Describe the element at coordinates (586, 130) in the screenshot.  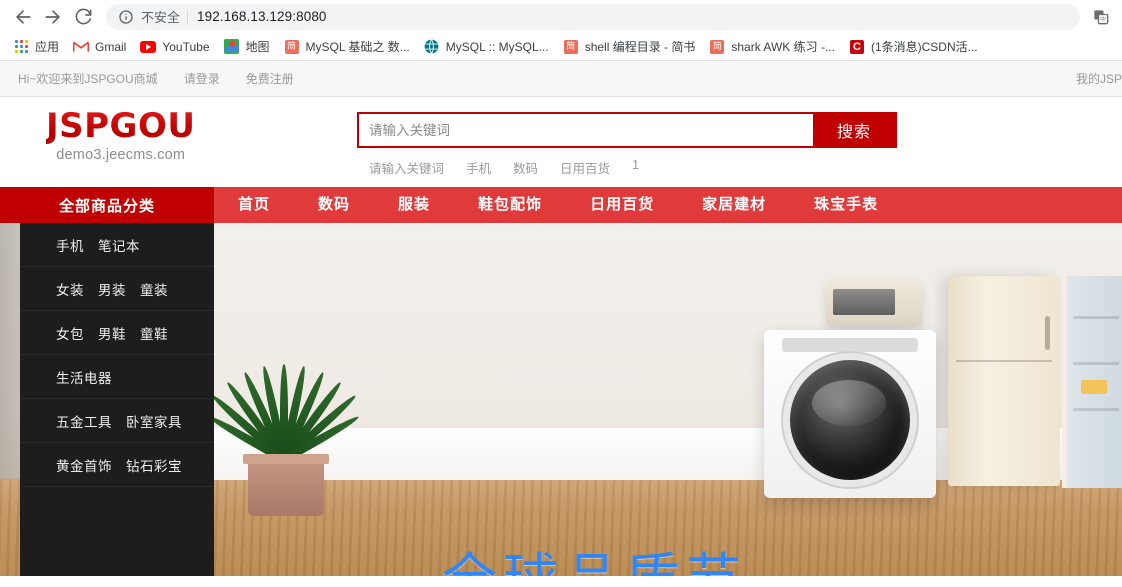
I see `search-input` at that location.